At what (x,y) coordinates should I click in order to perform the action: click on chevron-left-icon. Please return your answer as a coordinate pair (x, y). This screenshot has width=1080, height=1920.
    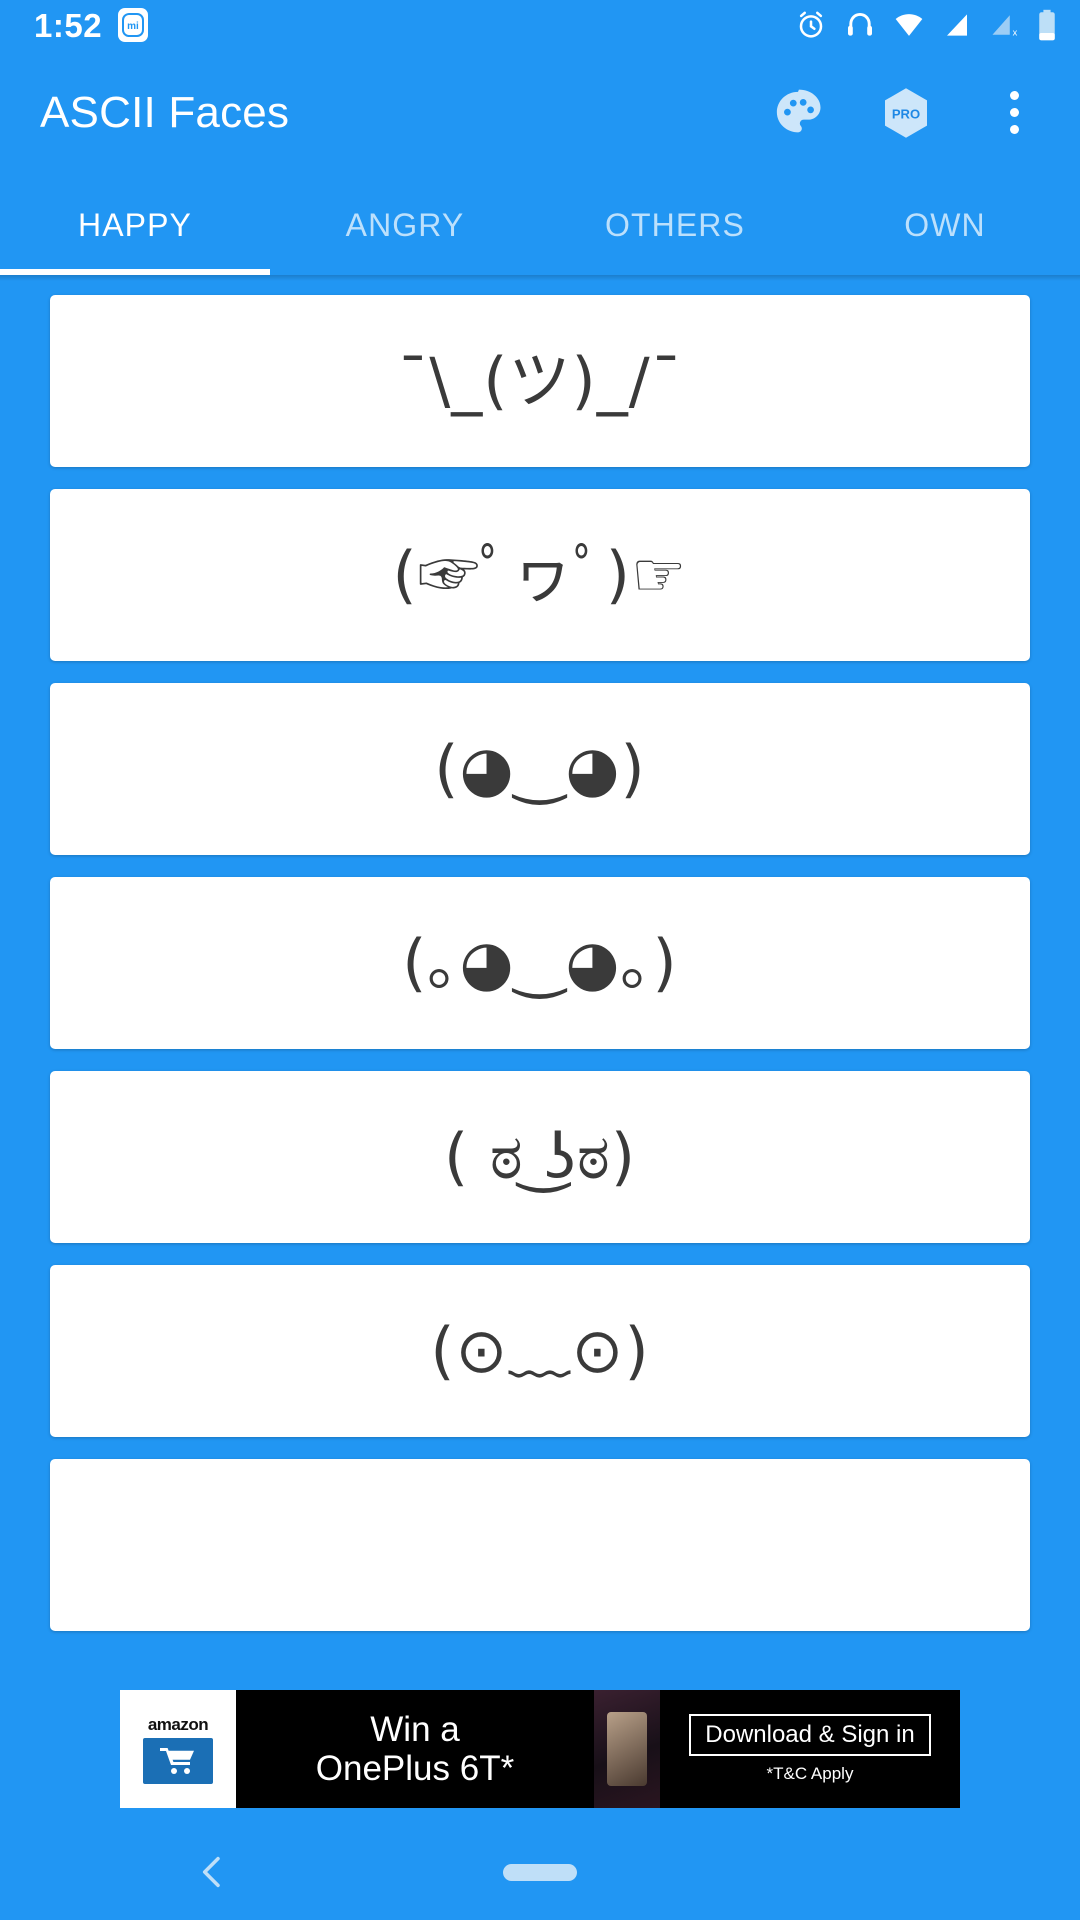
    Looking at the image, I should click on (211, 1872).